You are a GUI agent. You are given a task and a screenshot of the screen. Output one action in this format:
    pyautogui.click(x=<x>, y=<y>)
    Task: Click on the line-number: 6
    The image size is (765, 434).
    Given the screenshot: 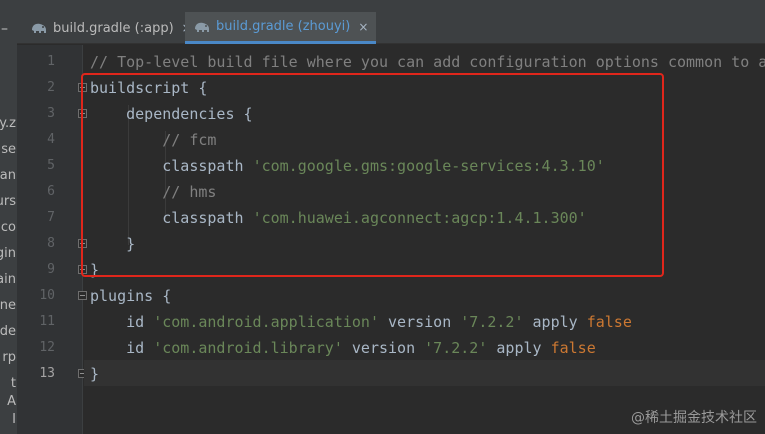 What is the action you would take?
    pyautogui.click(x=51, y=191)
    